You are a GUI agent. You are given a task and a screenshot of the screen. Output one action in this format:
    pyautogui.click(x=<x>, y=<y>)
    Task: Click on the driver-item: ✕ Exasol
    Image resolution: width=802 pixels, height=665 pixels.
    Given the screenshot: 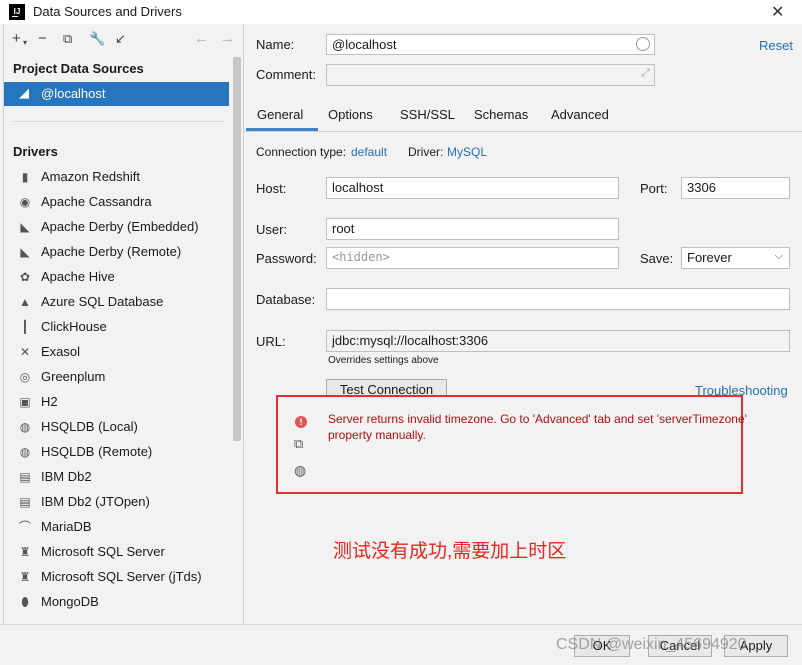 What is the action you would take?
    pyautogui.click(x=115, y=353)
    